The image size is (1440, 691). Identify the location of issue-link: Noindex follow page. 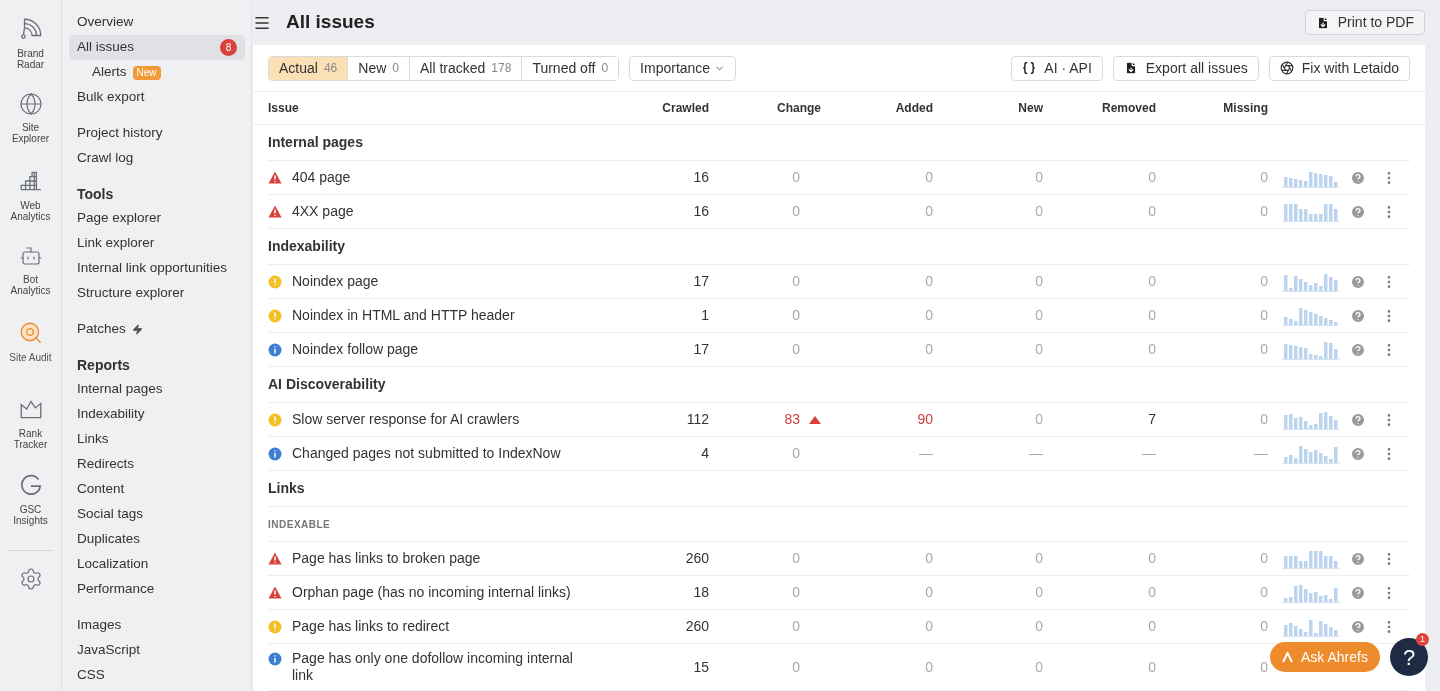
(437, 349).